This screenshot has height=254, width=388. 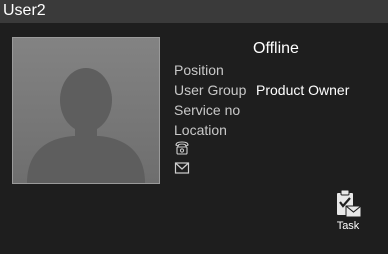 I want to click on field-value-user-group: Product Owner, so click(x=303, y=90).